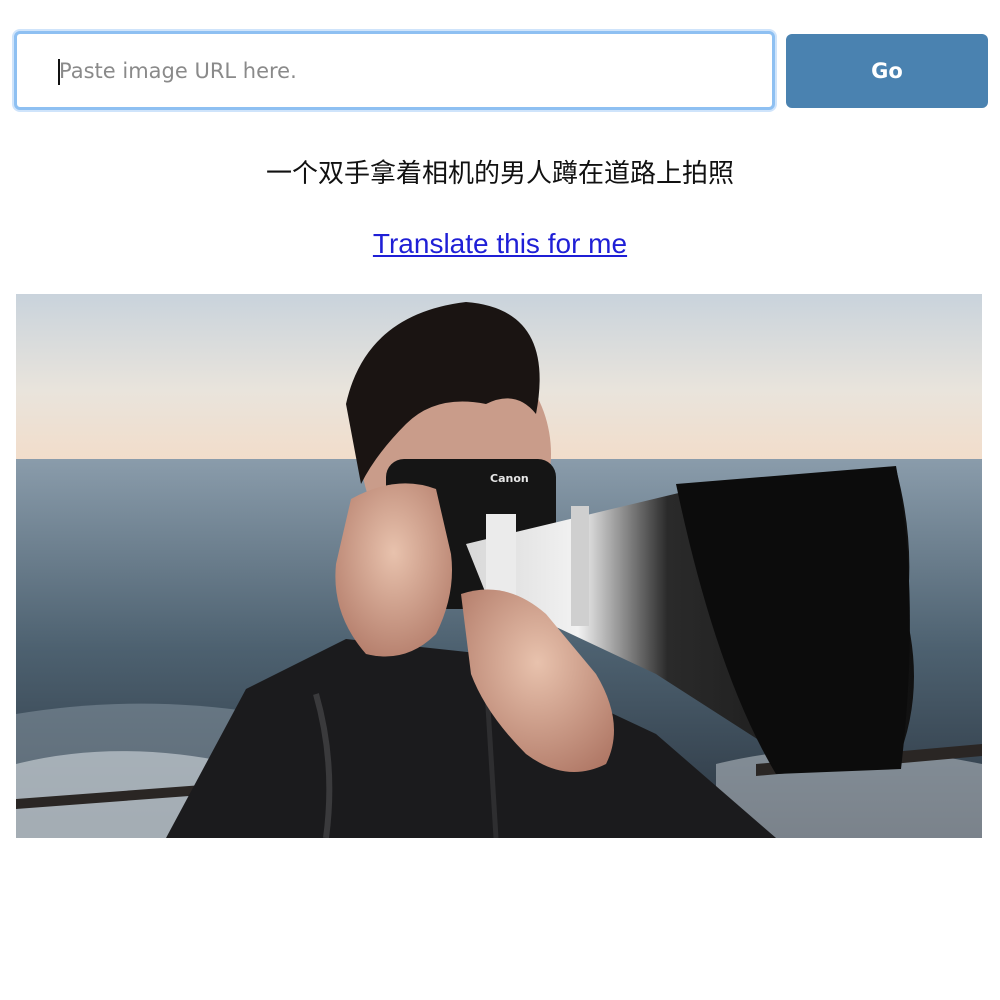 This screenshot has width=1000, height=1000. I want to click on go-button: Go, so click(887, 71).